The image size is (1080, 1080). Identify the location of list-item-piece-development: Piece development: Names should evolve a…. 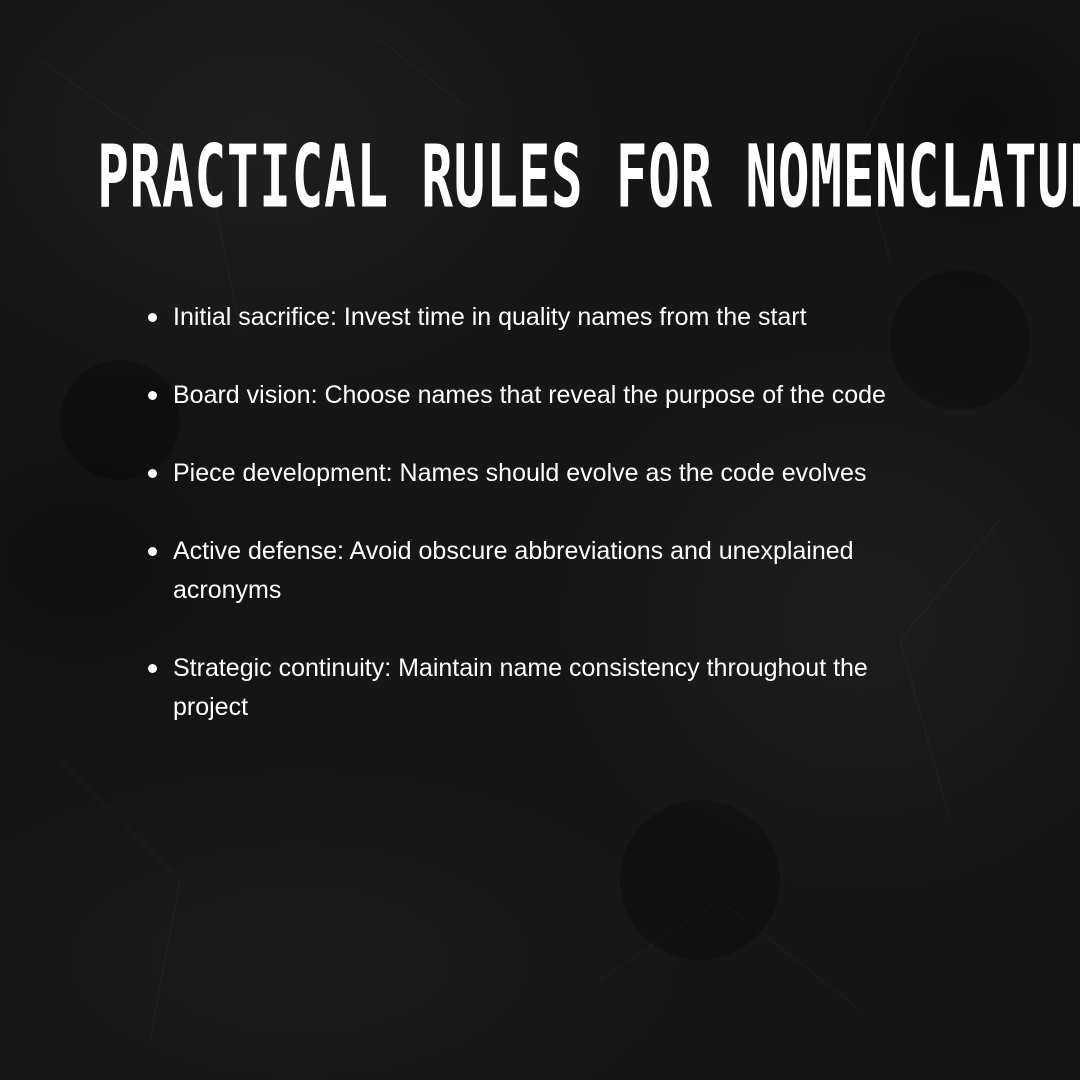
(526, 473).